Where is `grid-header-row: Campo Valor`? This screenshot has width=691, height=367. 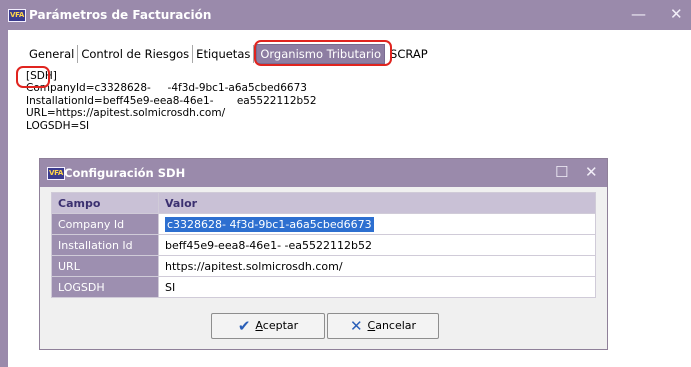 grid-header-row: Campo Valor is located at coordinates (323, 203).